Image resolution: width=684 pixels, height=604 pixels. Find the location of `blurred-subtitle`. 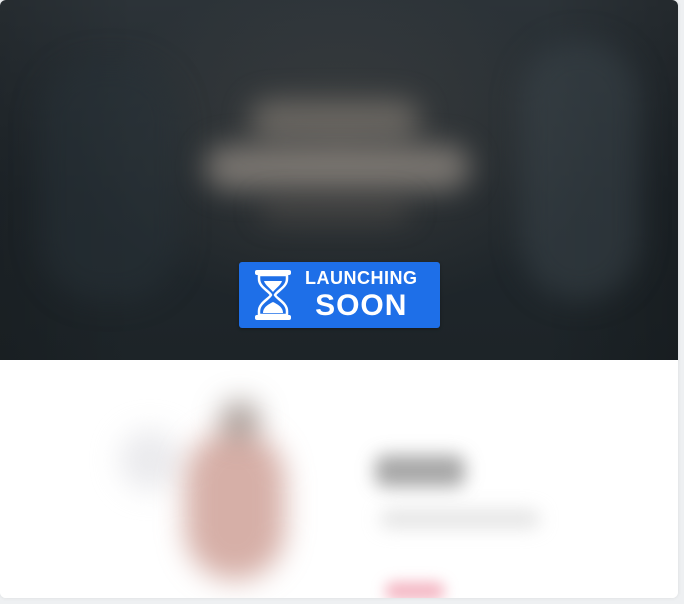

blurred-subtitle is located at coordinates (335, 210).